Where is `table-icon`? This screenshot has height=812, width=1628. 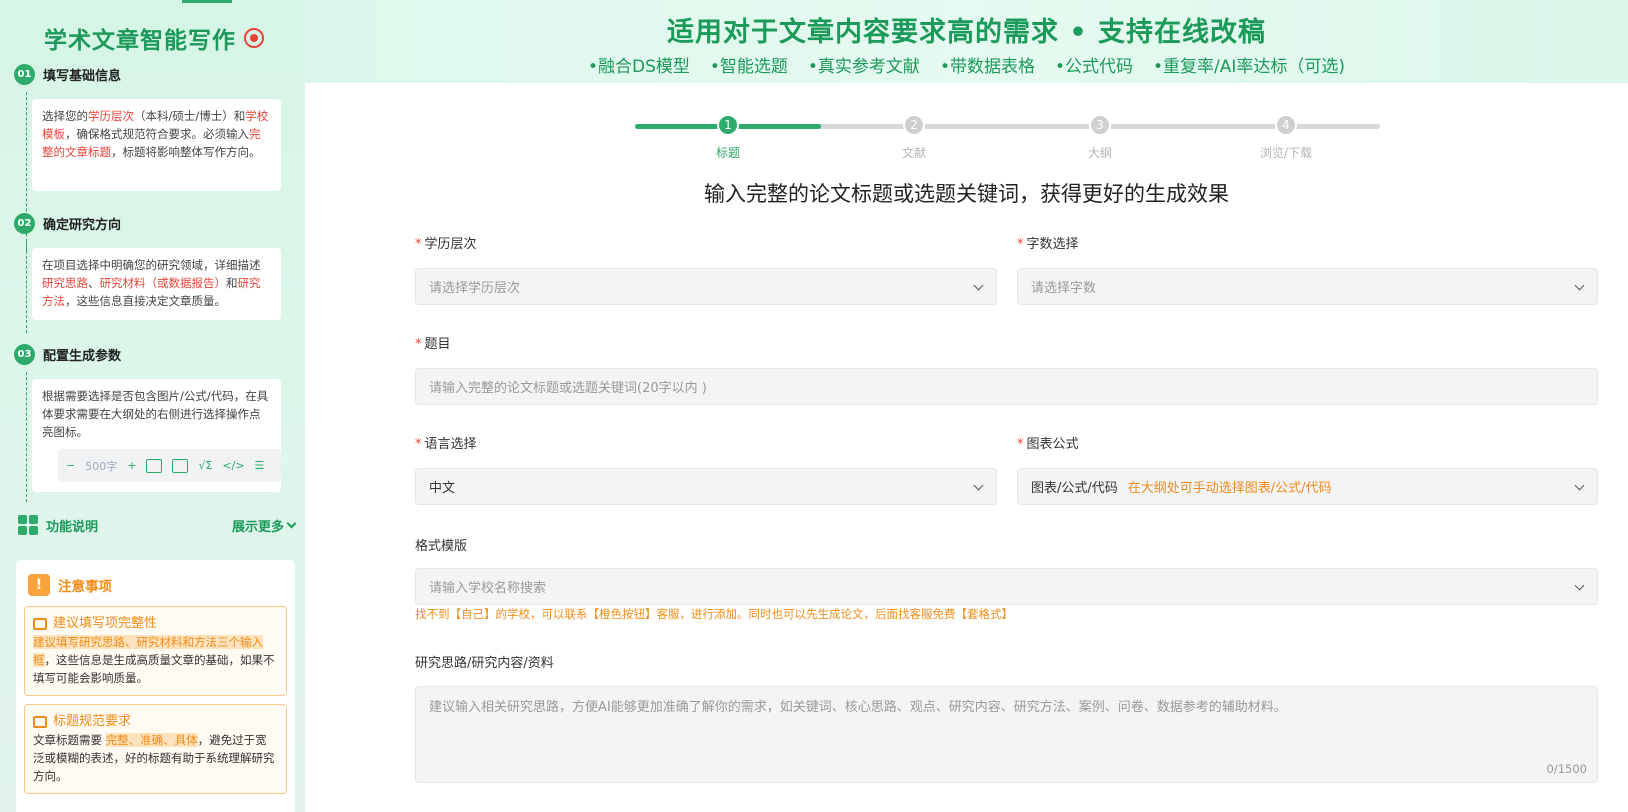
table-icon is located at coordinates (154, 465).